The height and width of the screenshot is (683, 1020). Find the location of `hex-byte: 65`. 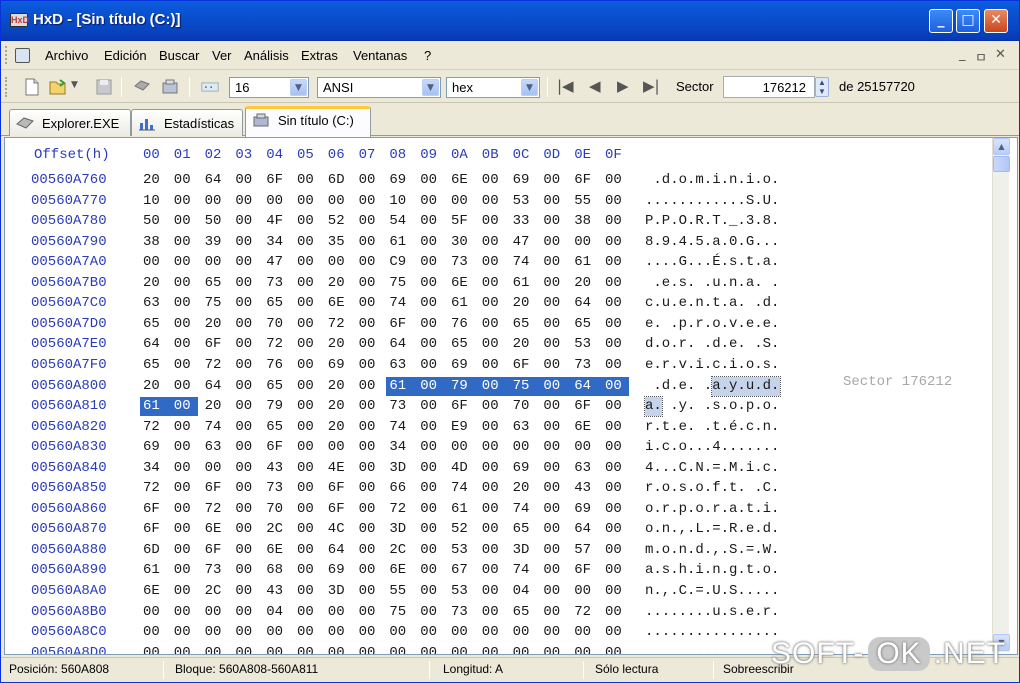

hex-byte: 65 is located at coordinates (274, 427).